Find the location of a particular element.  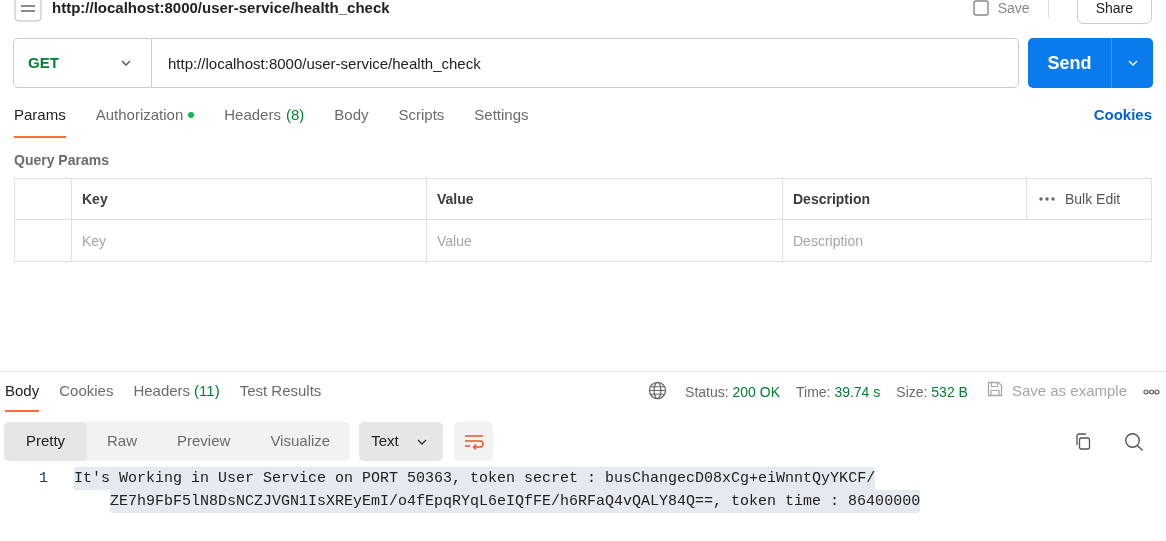

share-button: Share is located at coordinates (1114, 12).